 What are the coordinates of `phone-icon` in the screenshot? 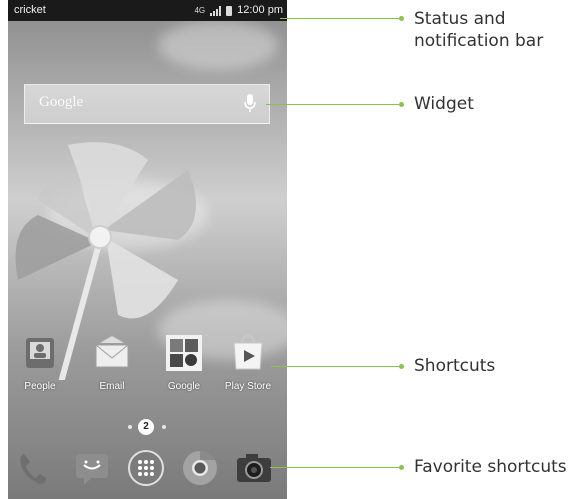 It's located at (34, 468).